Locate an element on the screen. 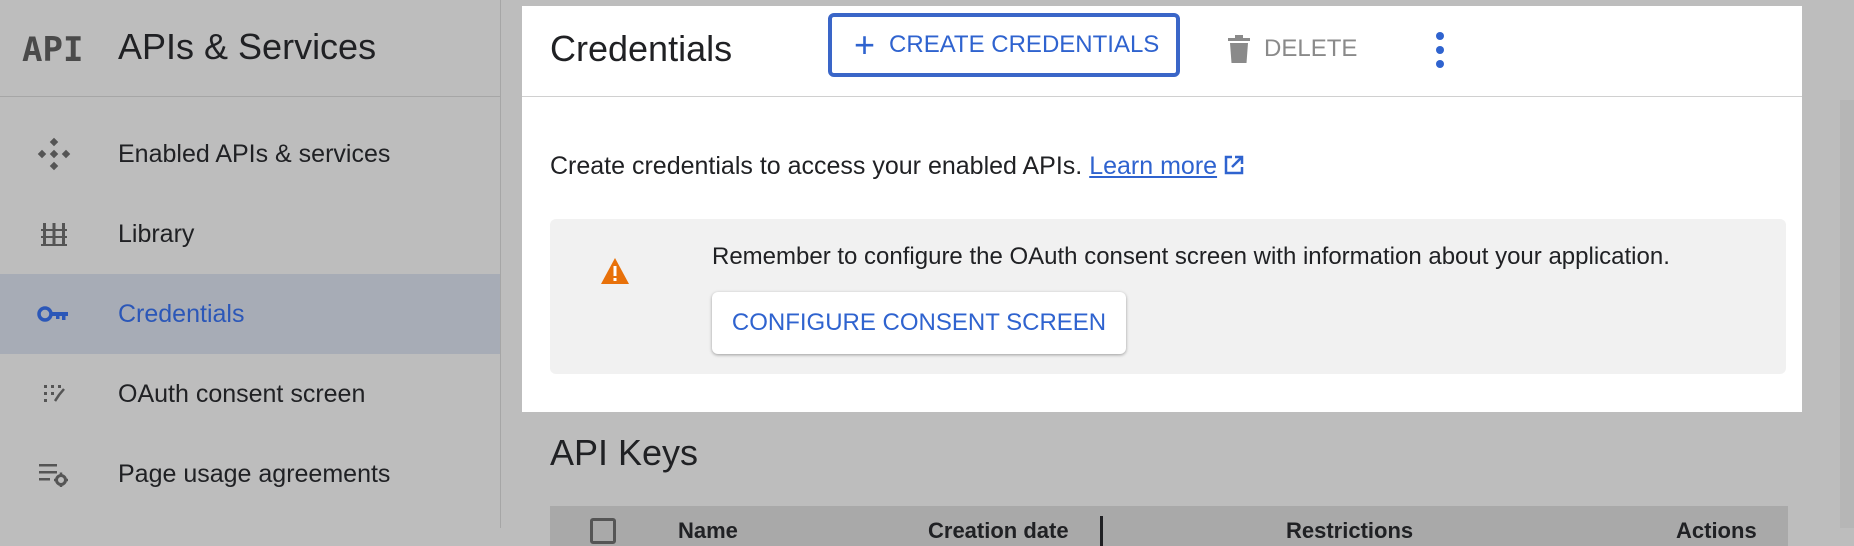 This screenshot has height=546, width=1854. scrollbar is located at coordinates (1847, 314).